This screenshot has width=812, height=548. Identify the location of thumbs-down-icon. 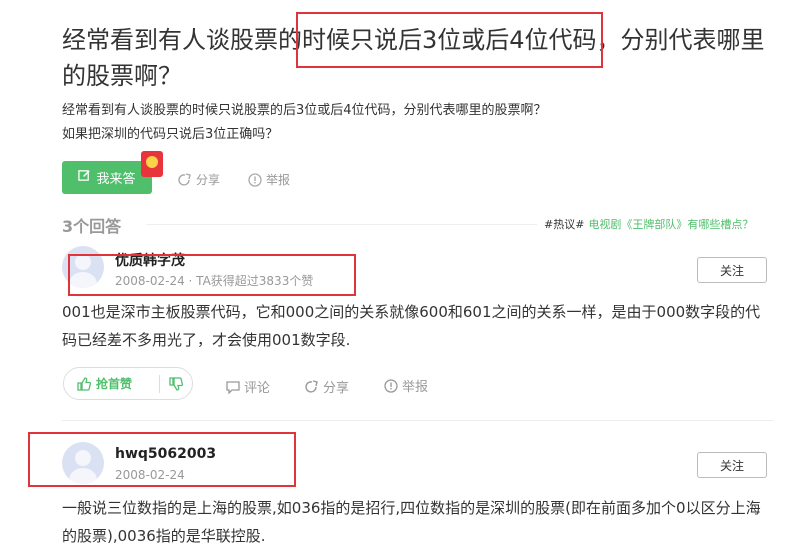
(176, 383).